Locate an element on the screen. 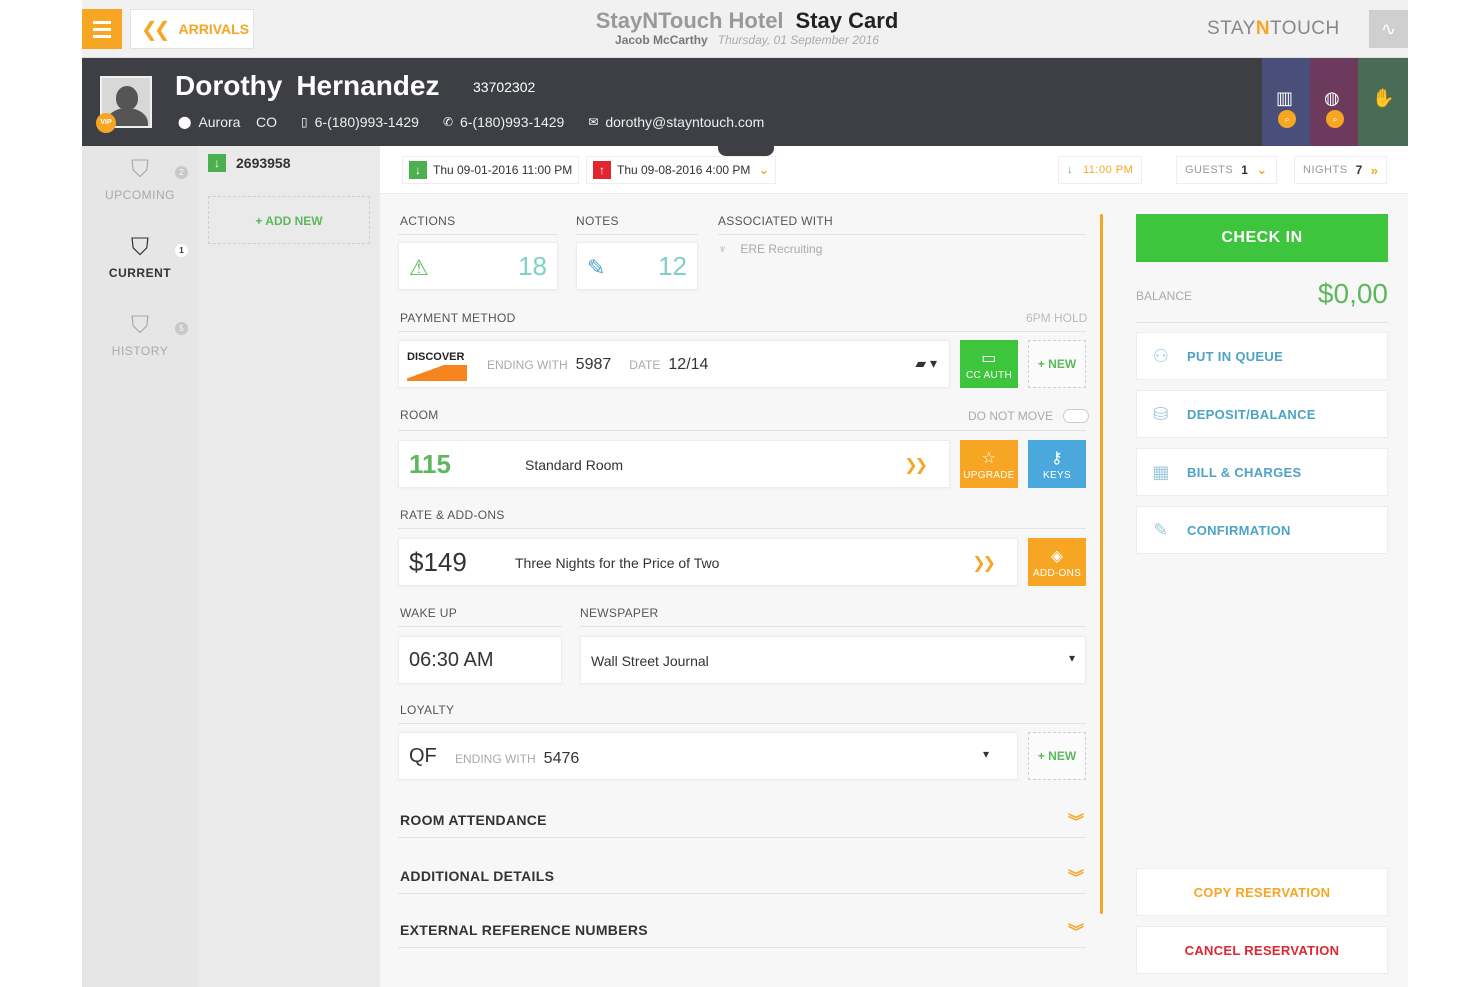 The height and width of the screenshot is (987, 1480). bill-charges-button: ▦ BILL & CHARGES is located at coordinates (1262, 472).